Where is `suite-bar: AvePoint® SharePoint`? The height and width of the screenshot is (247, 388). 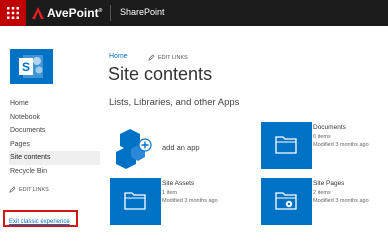 suite-bar: AvePoint® SharePoint is located at coordinates (194, 13).